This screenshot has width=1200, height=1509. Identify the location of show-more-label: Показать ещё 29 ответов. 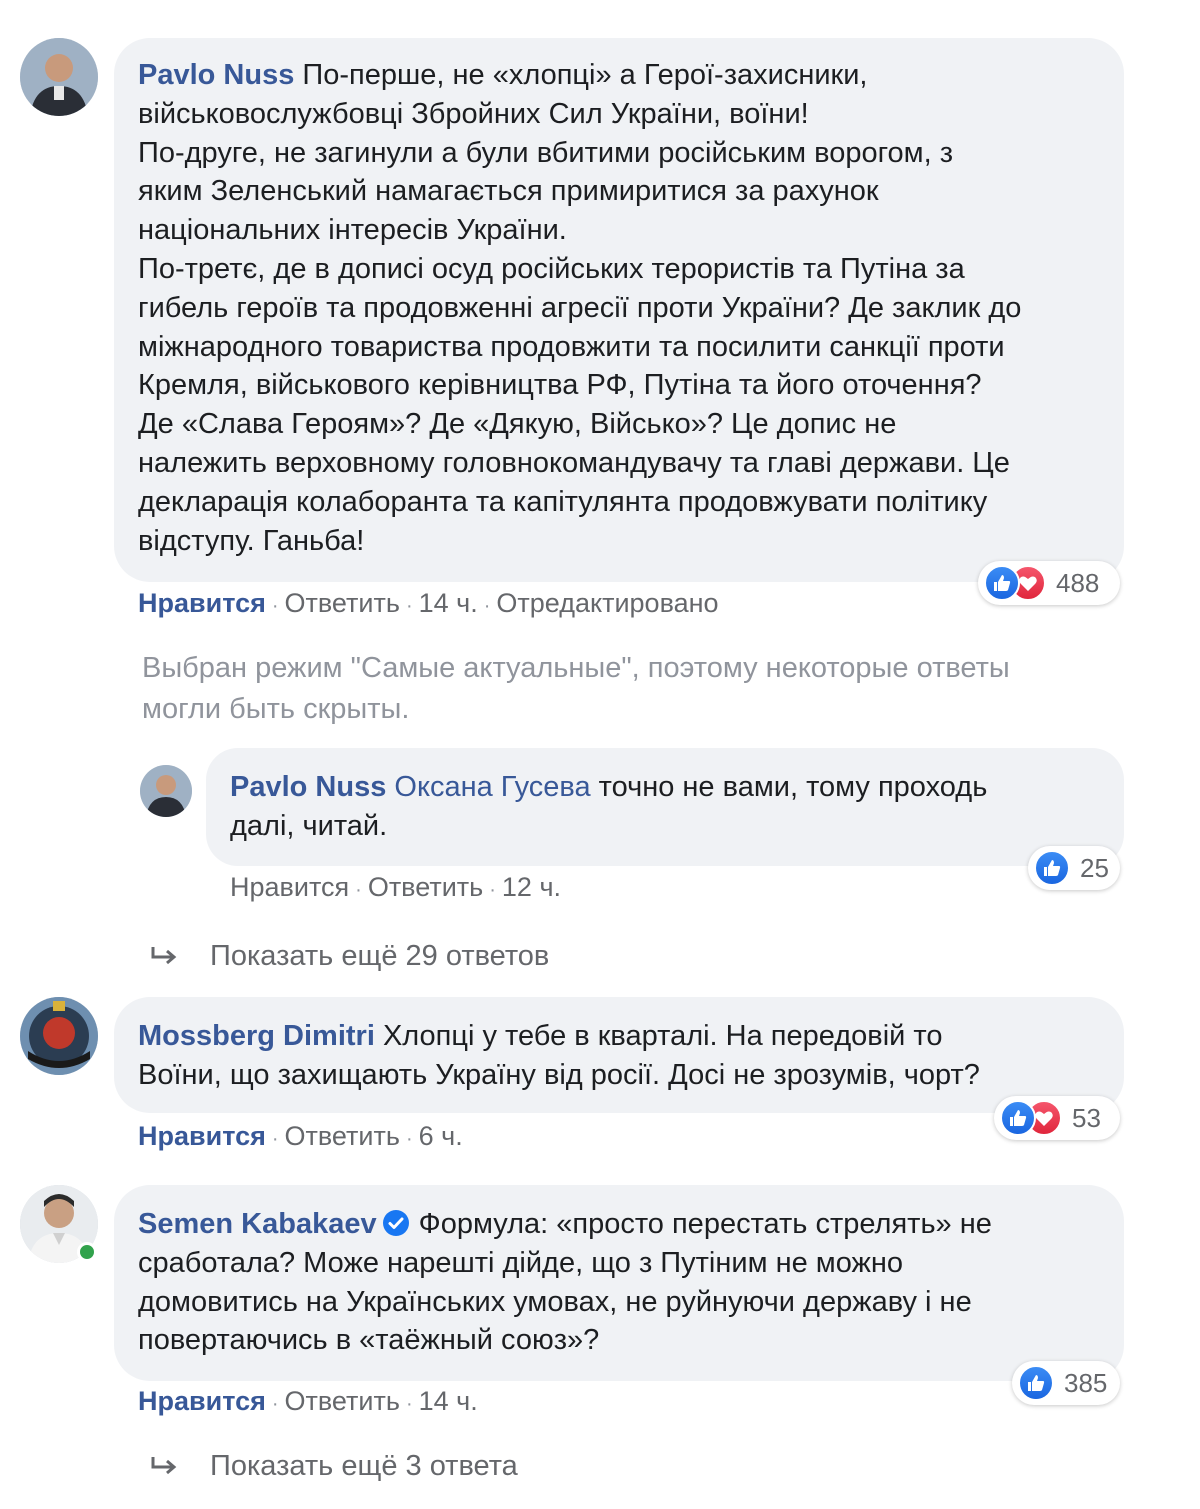
(379, 956).